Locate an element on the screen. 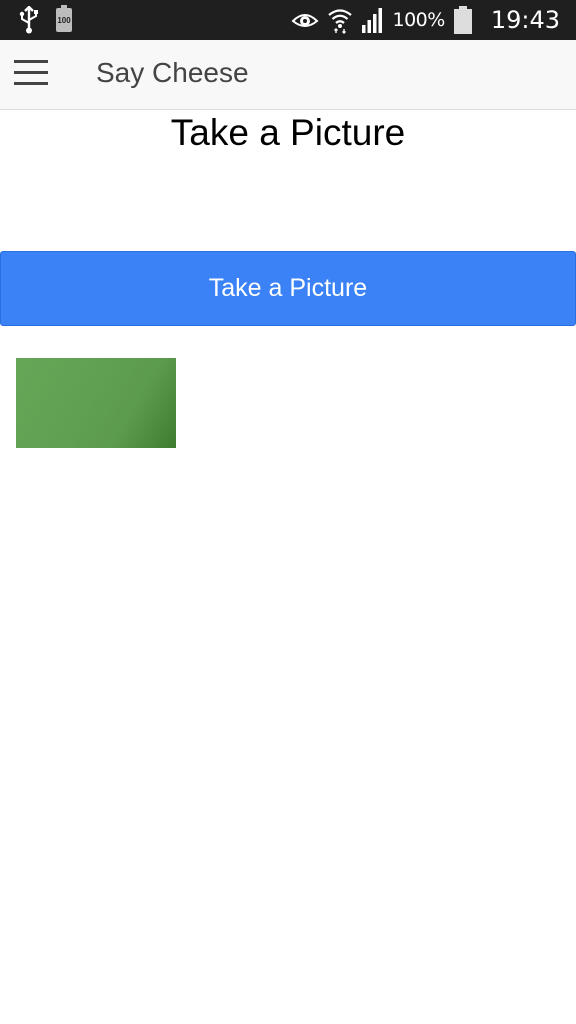 The width and height of the screenshot is (576, 1024). take-picture-button-label: Take a Picture is located at coordinates (288, 288).